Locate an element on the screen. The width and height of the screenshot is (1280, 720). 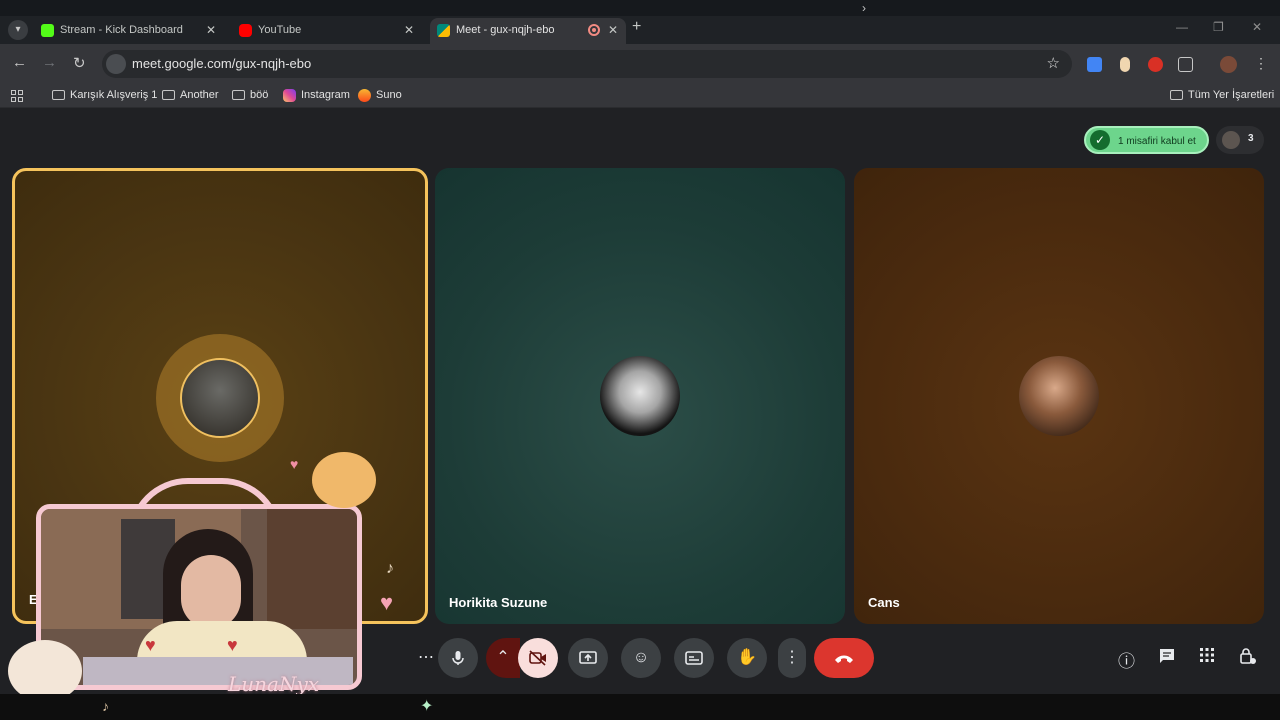
address-bar: meet.google.com/gux-nqjh-ebo ☆ is located at coordinates (587, 64).